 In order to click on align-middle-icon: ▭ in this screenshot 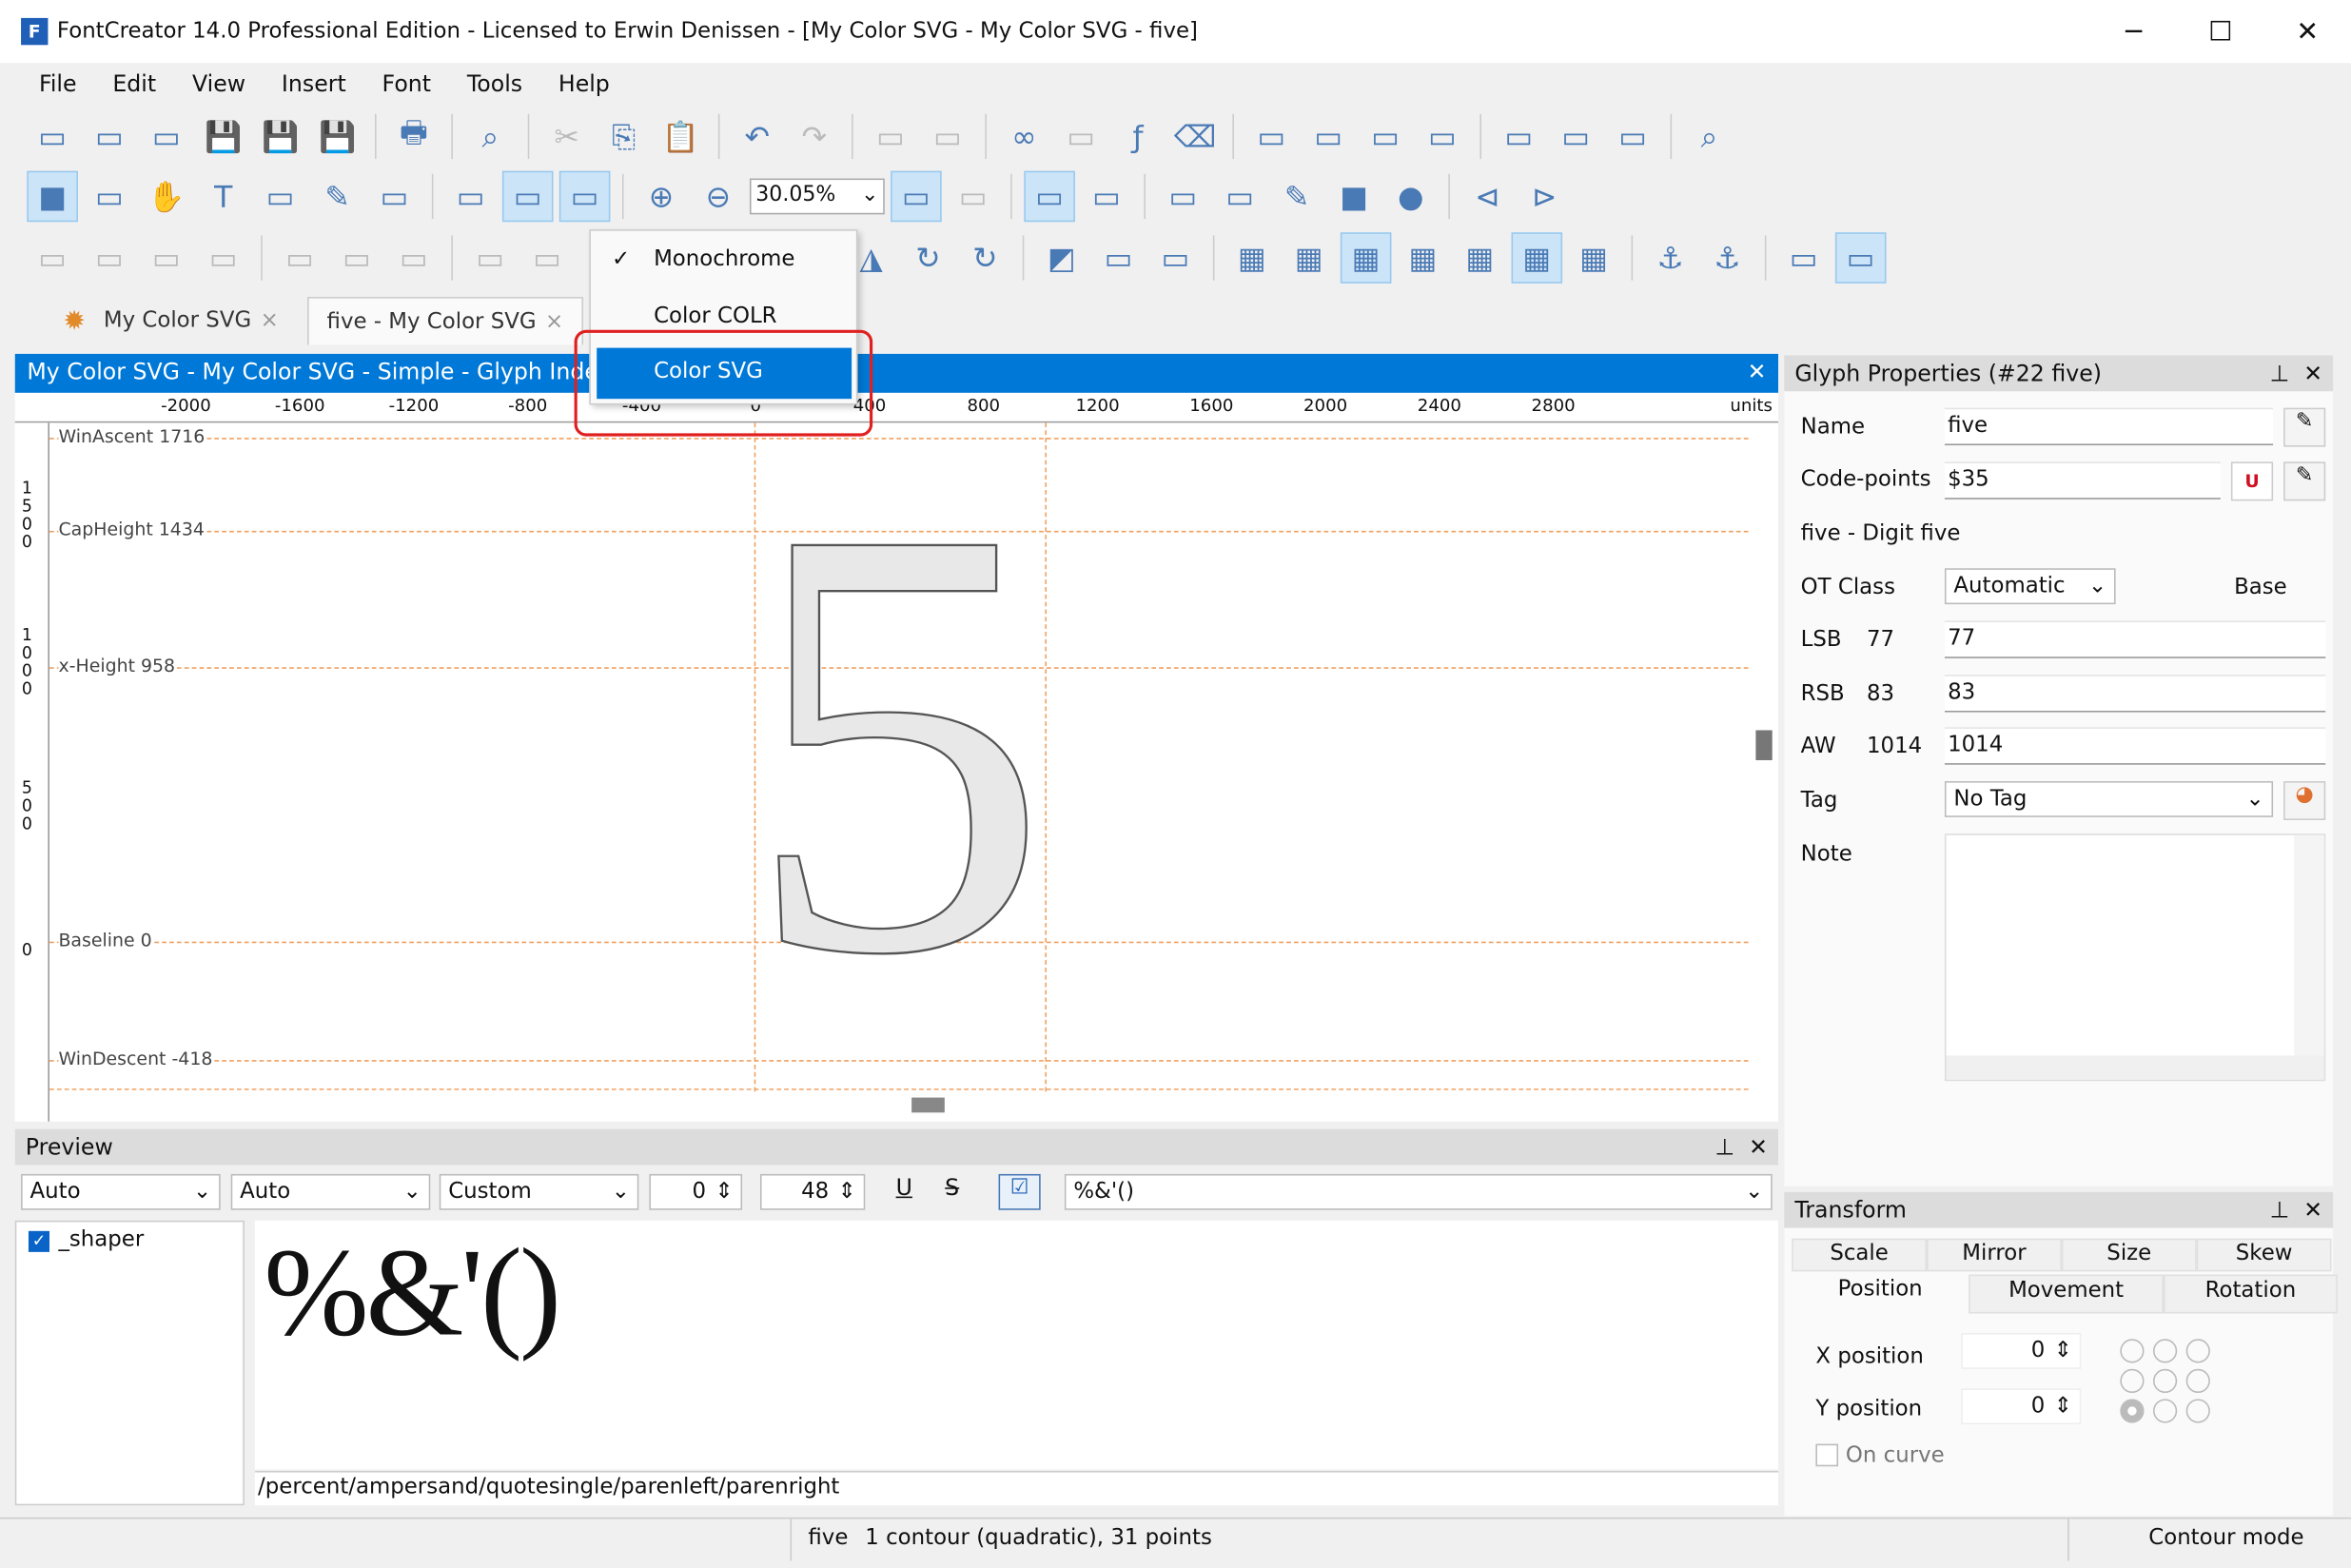, I will do `click(547, 258)`.